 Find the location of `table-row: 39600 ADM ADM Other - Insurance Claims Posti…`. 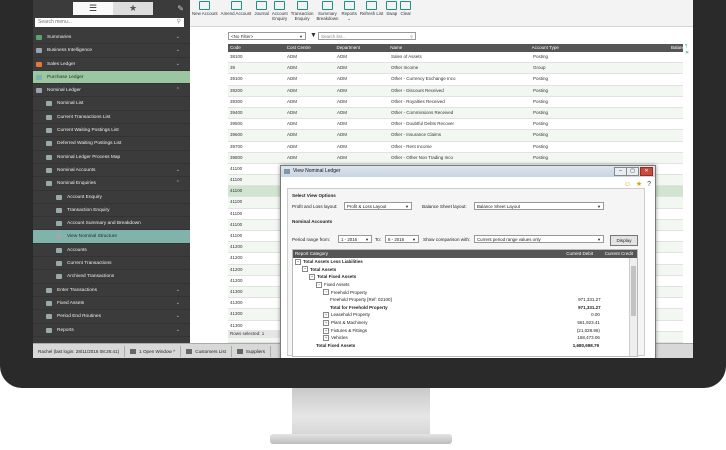

table-row: 39600 ADM ADM Other - Insurance Claims Posti… is located at coordinates (455, 136).